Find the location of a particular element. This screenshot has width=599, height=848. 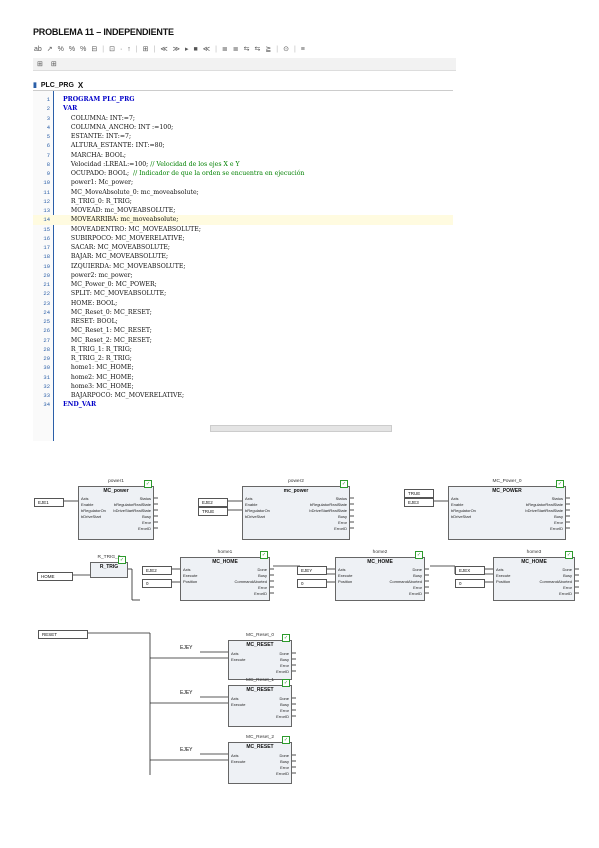

toolbar-icon: ■ is located at coordinates (196, 49).